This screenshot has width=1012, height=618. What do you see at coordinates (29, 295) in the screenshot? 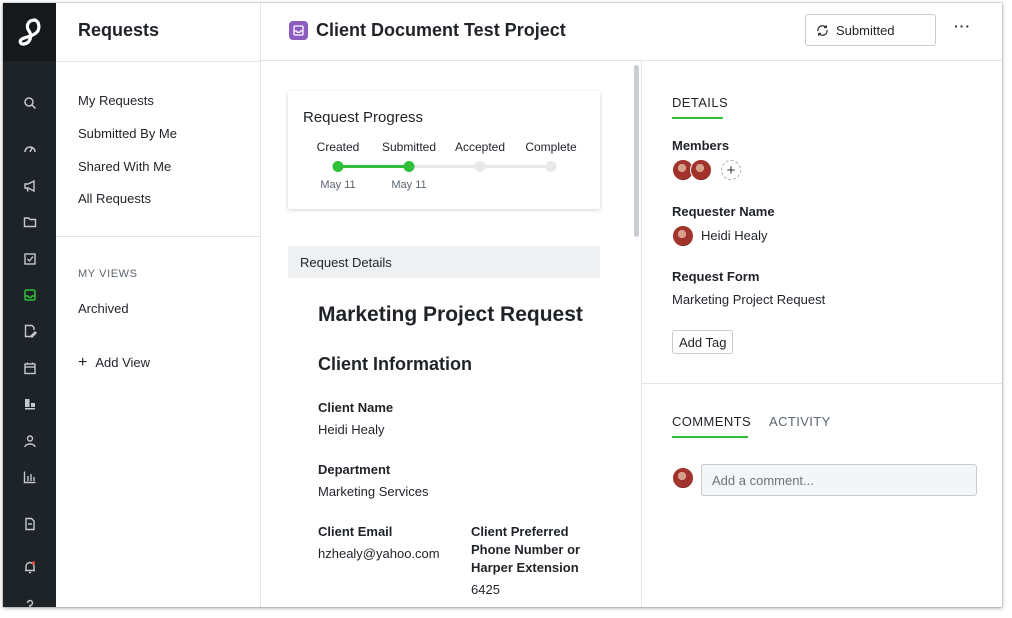
I see `inbox-icon` at bounding box center [29, 295].